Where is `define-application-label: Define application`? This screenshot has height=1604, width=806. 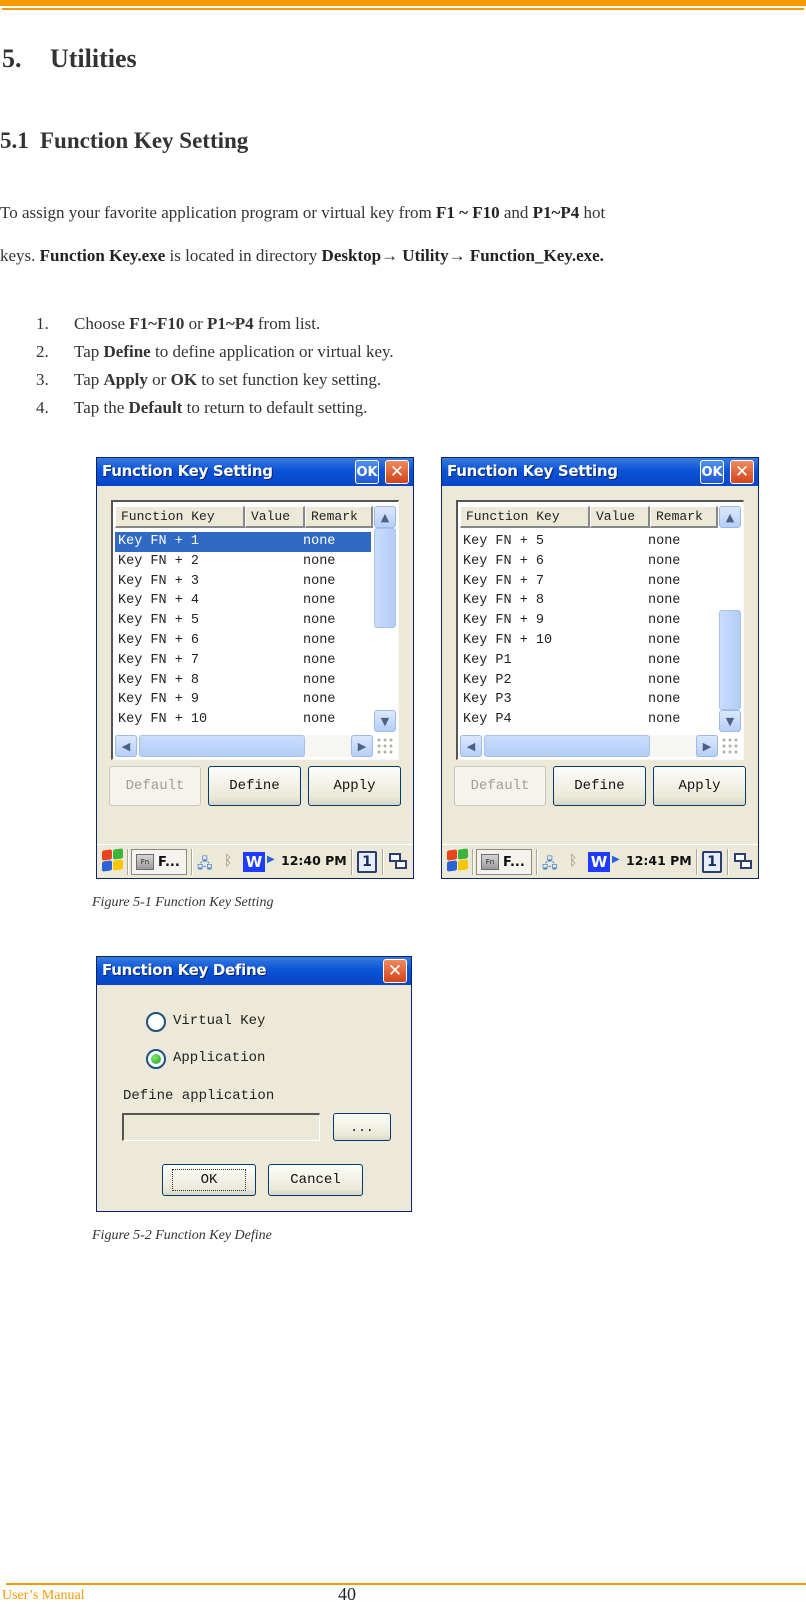
define-application-label: Define application is located at coordinates (199, 1096).